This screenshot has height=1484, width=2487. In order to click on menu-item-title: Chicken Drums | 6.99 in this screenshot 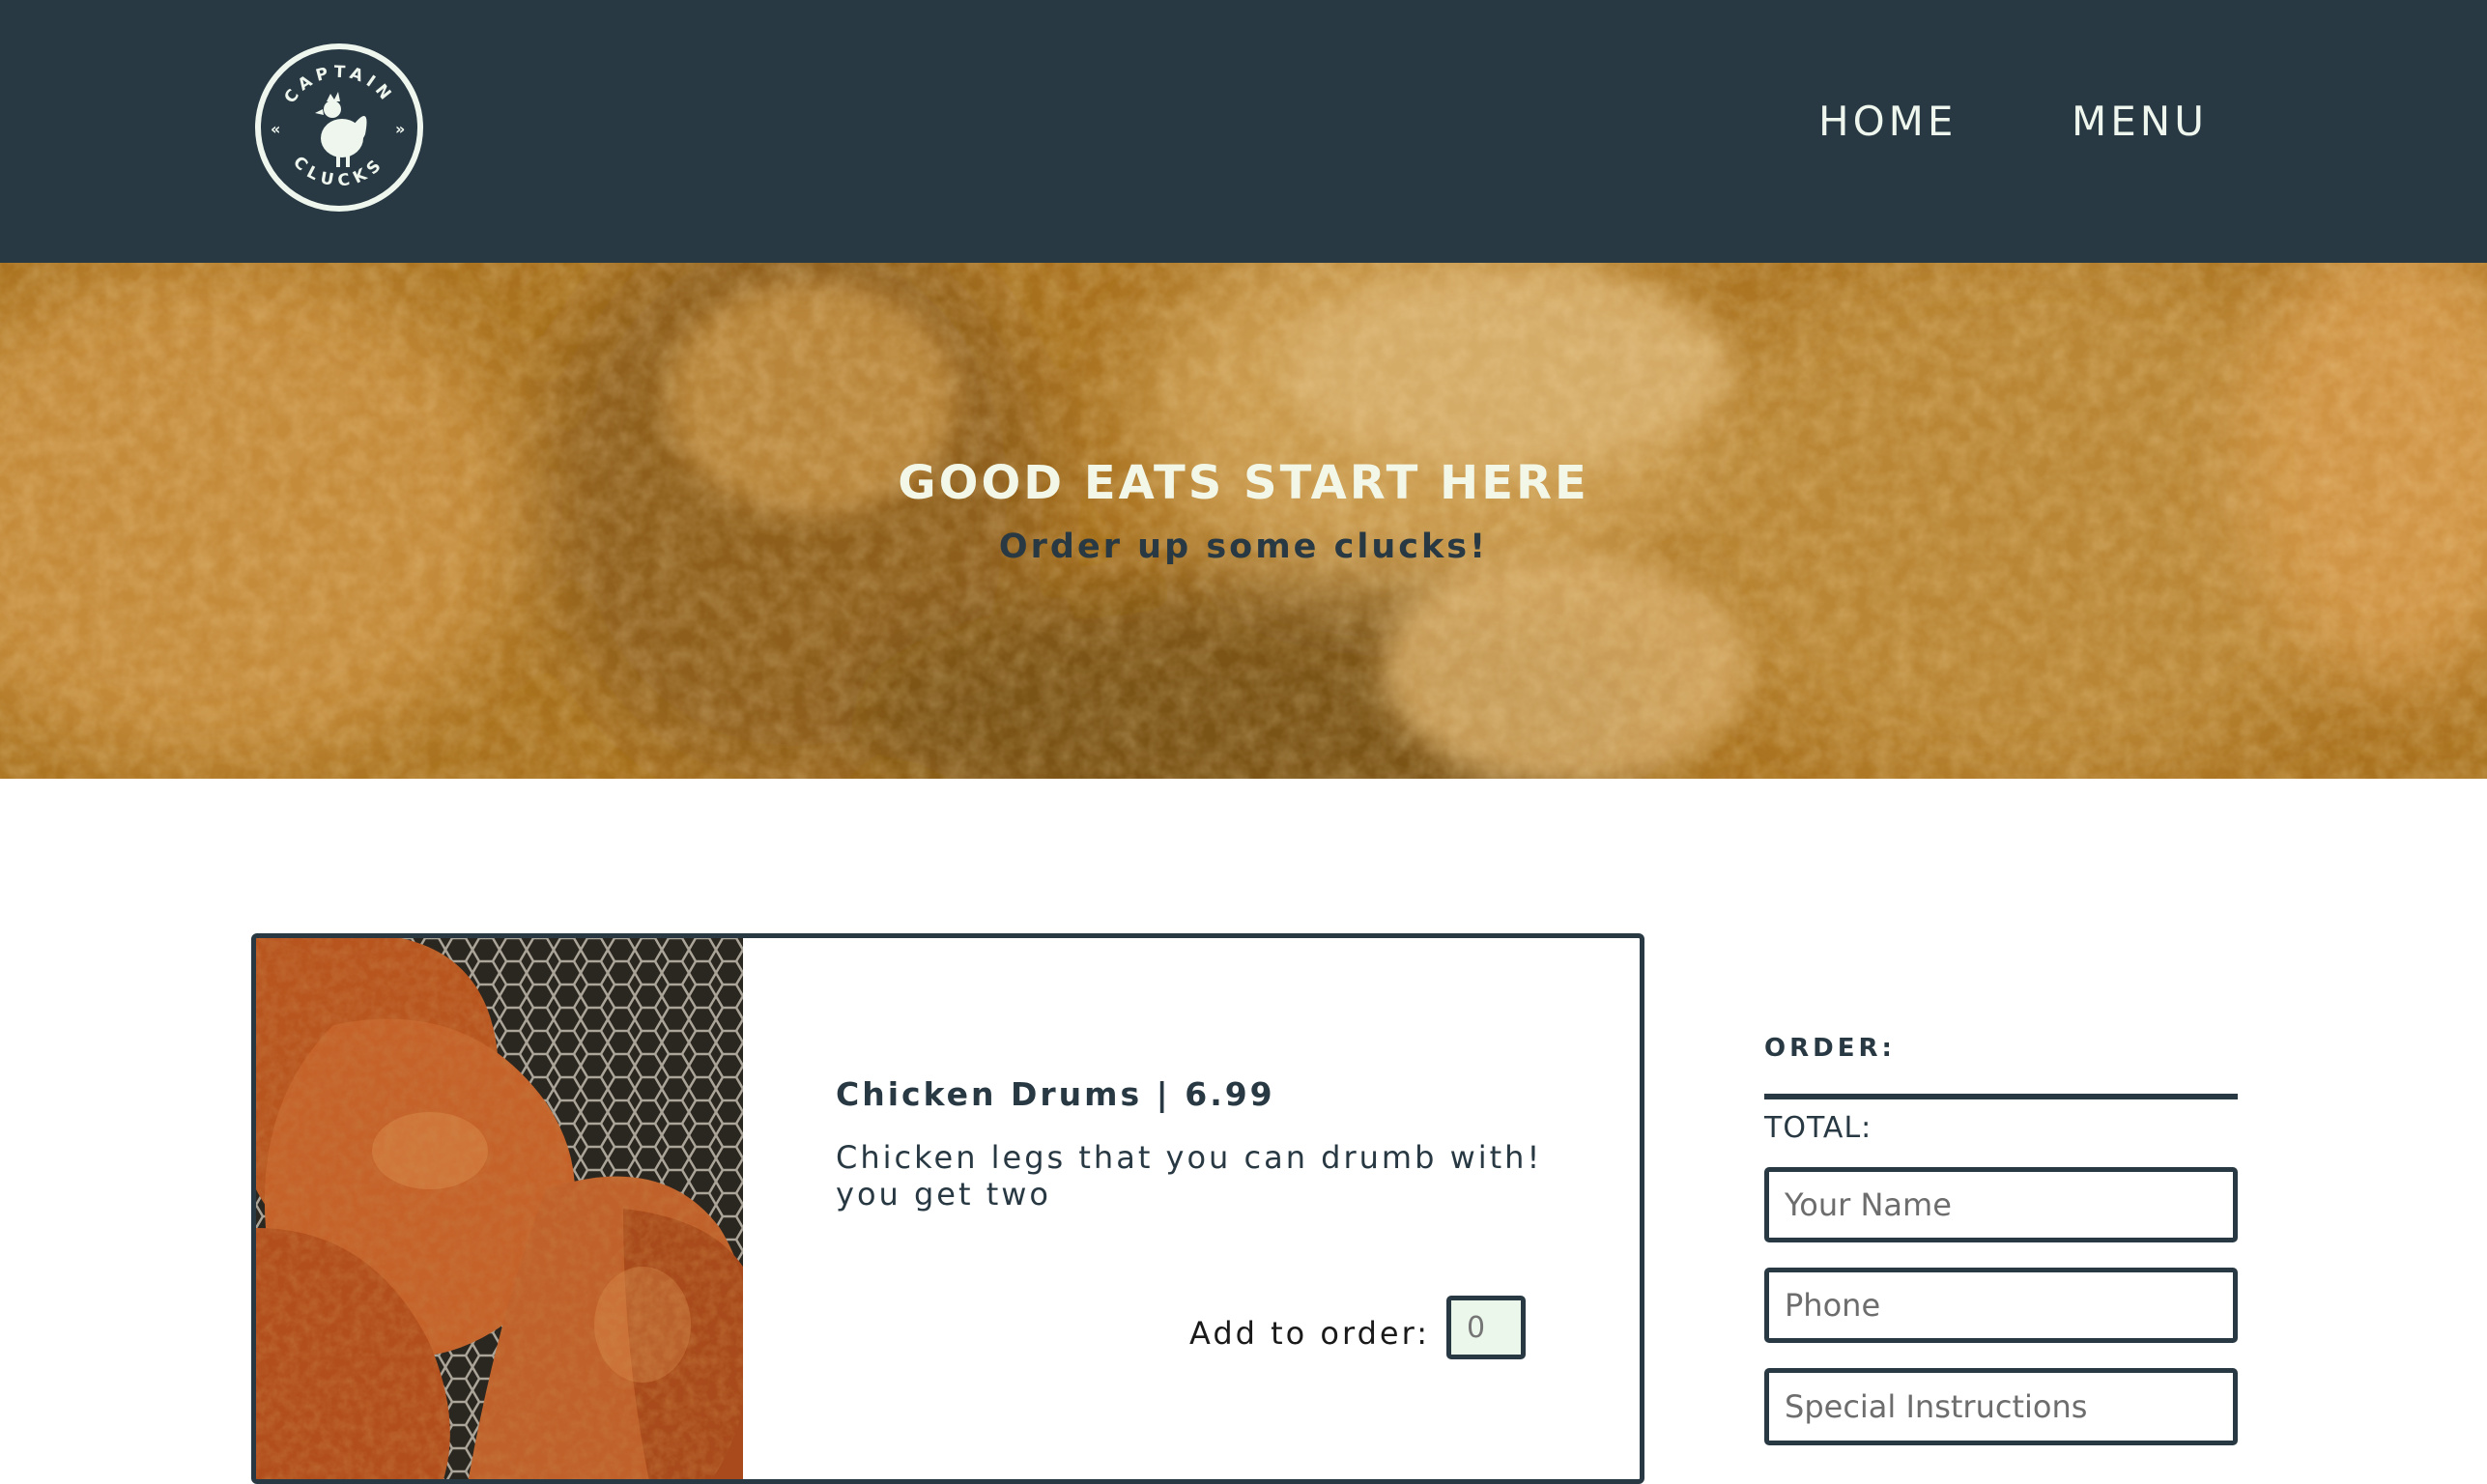, I will do `click(1055, 1094)`.